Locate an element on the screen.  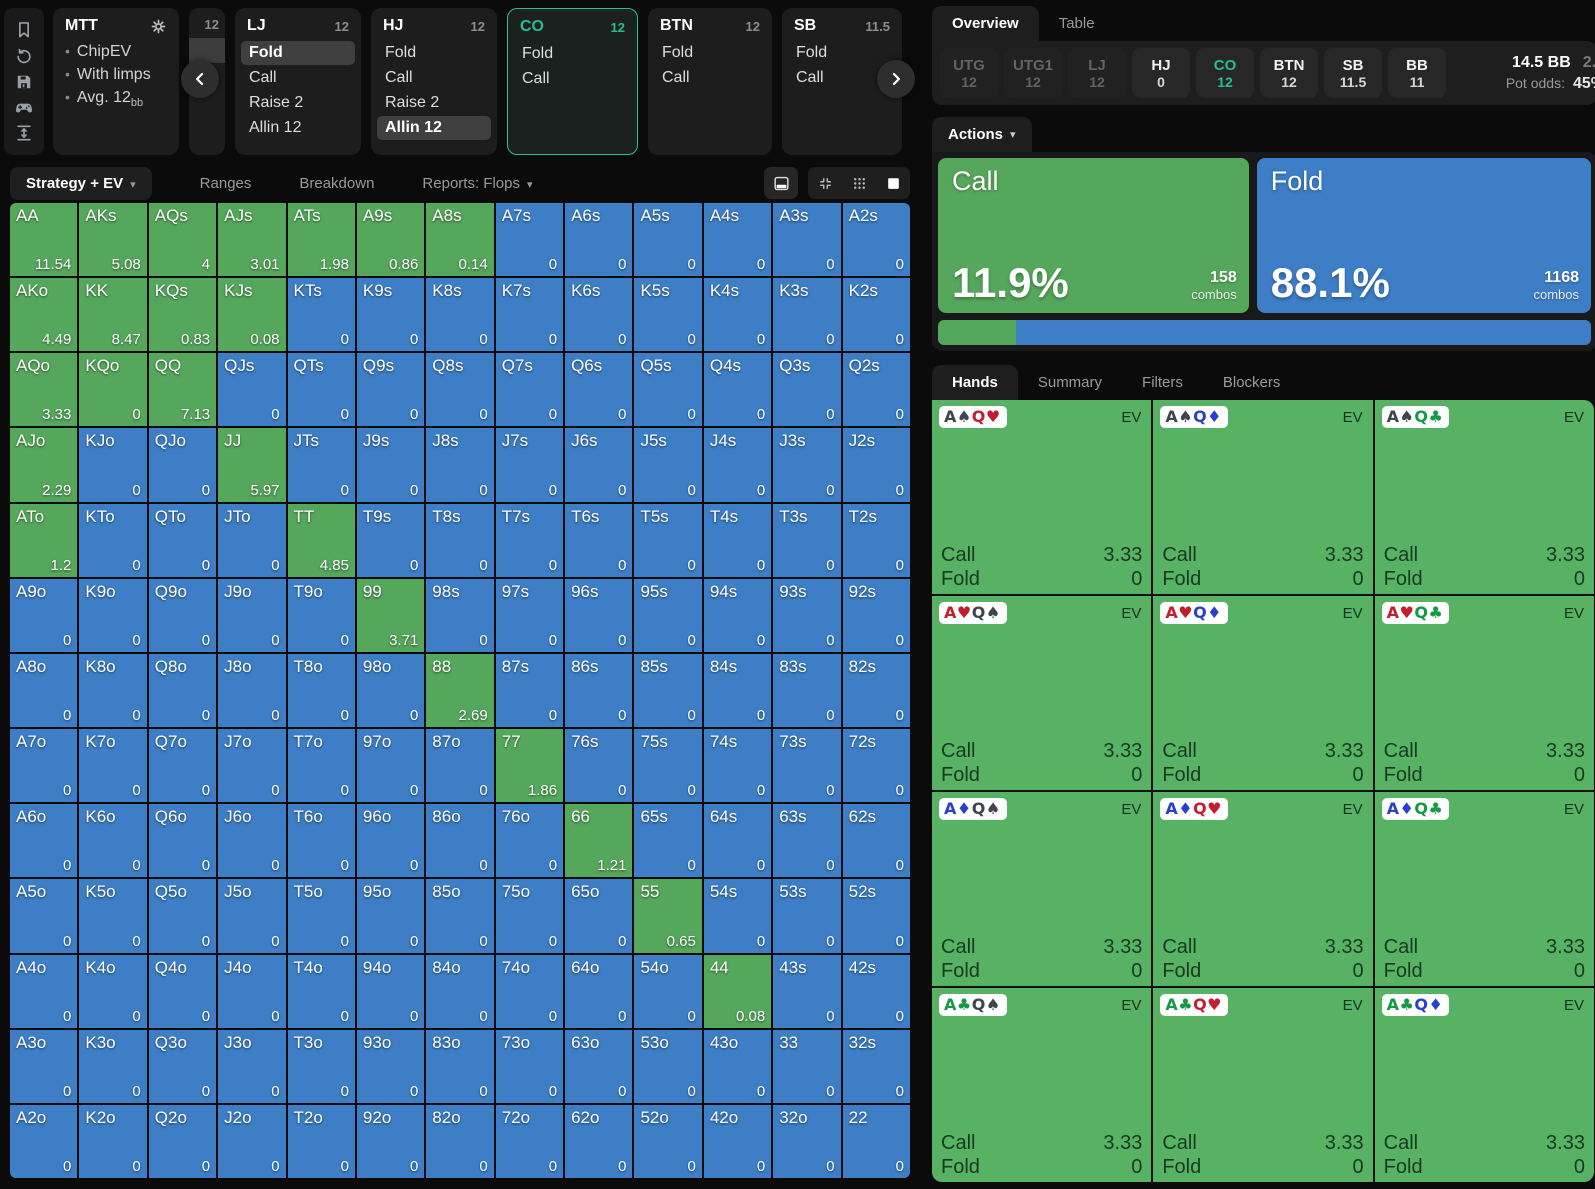
matrix-cell-a9o: A9o 0 is located at coordinates (44, 615).